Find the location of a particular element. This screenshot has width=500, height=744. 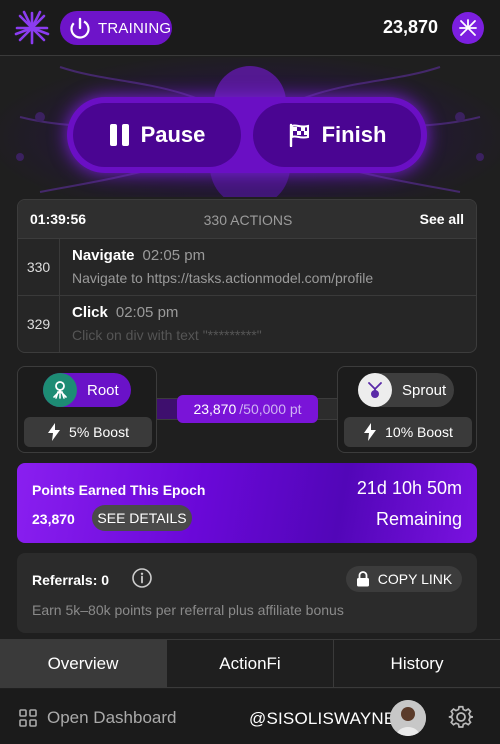

points-coin-icon is located at coordinates (468, 28).